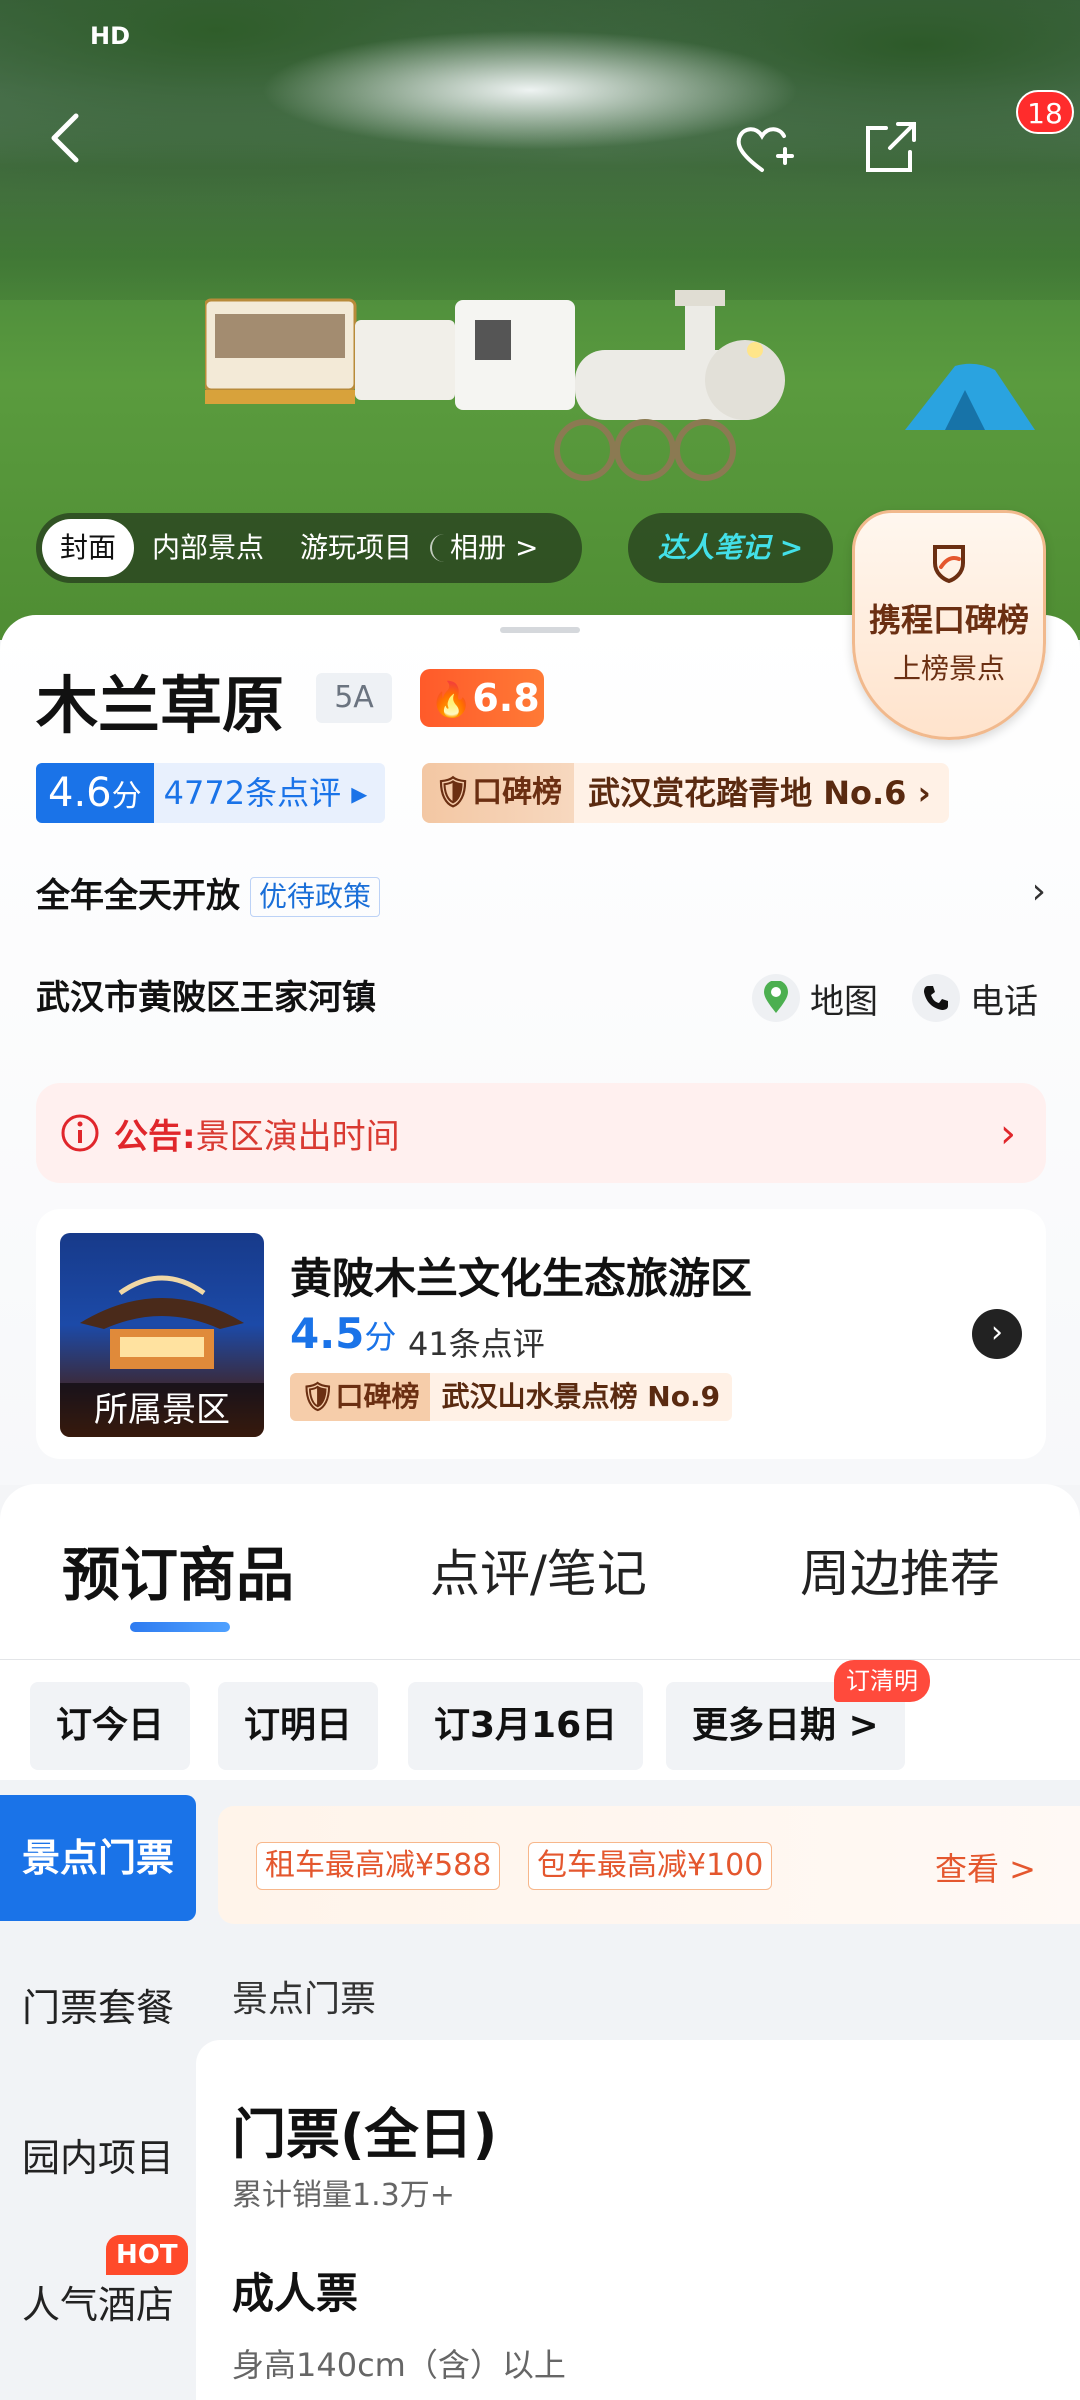  What do you see at coordinates (948, 620) in the screenshot?
I see `ranking-badge-title: 携程口碑榜` at bounding box center [948, 620].